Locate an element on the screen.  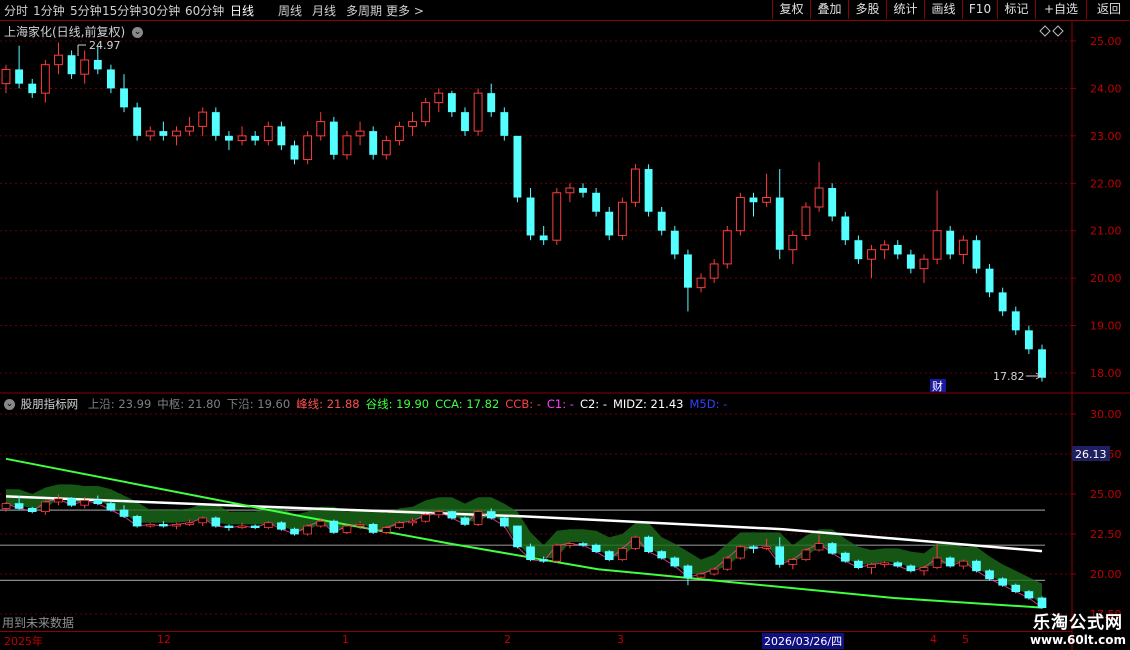
indicator-value: 中枢: 21.80 is located at coordinates (189, 404).